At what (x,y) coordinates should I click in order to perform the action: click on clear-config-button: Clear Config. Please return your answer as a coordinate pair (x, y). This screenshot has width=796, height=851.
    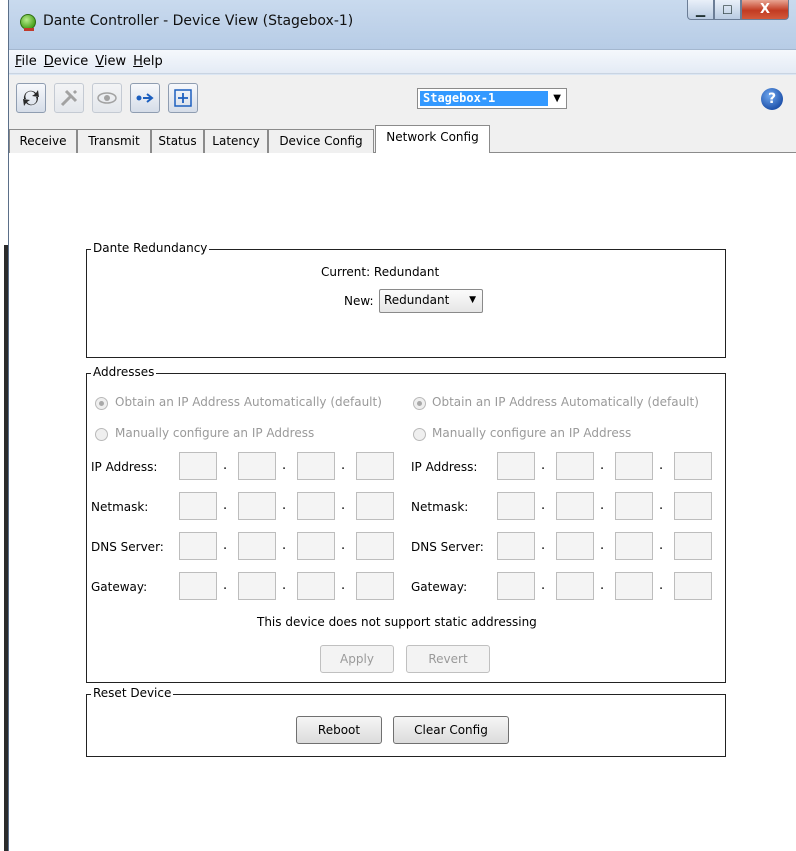
    Looking at the image, I should click on (451, 730).